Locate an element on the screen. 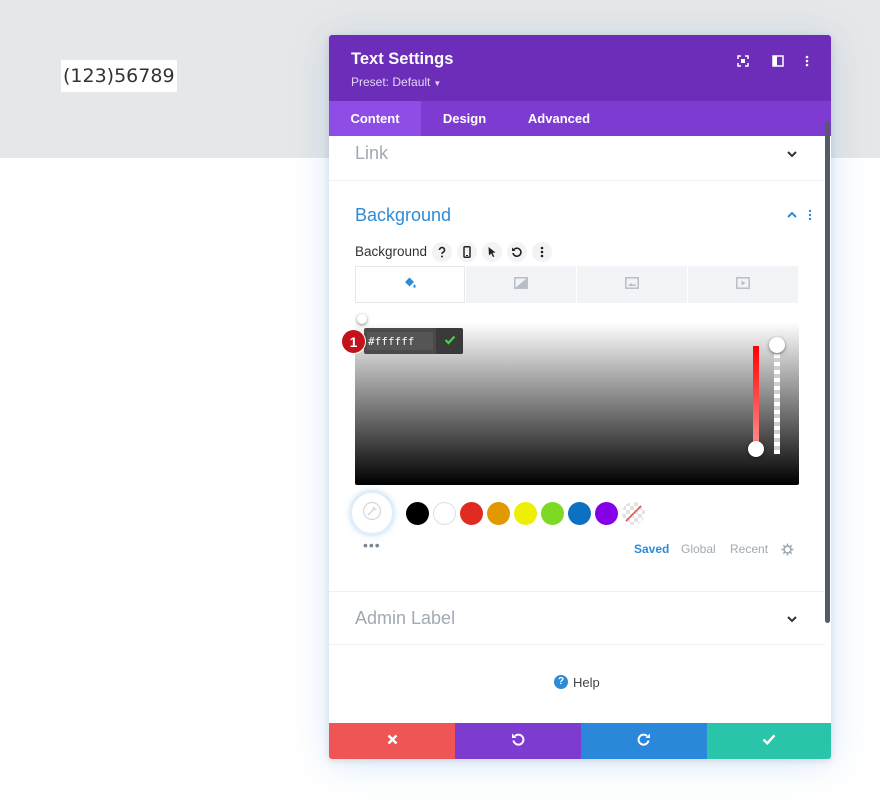 The height and width of the screenshot is (811, 880). current-color-swatch is located at coordinates (372, 513).